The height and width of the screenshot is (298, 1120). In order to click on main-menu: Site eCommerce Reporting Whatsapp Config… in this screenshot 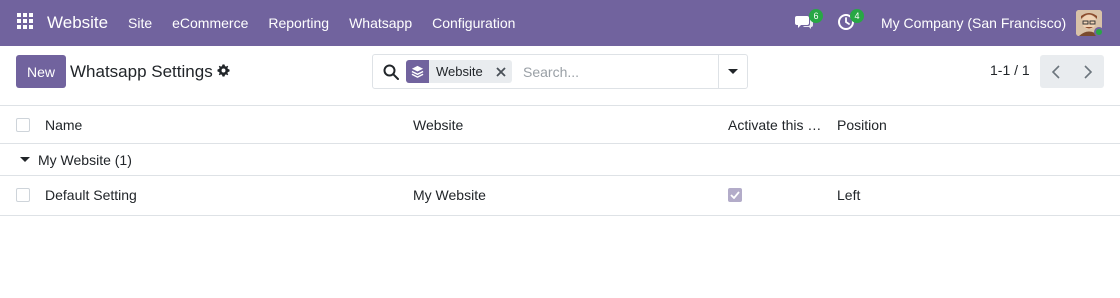, I will do `click(331, 23)`.